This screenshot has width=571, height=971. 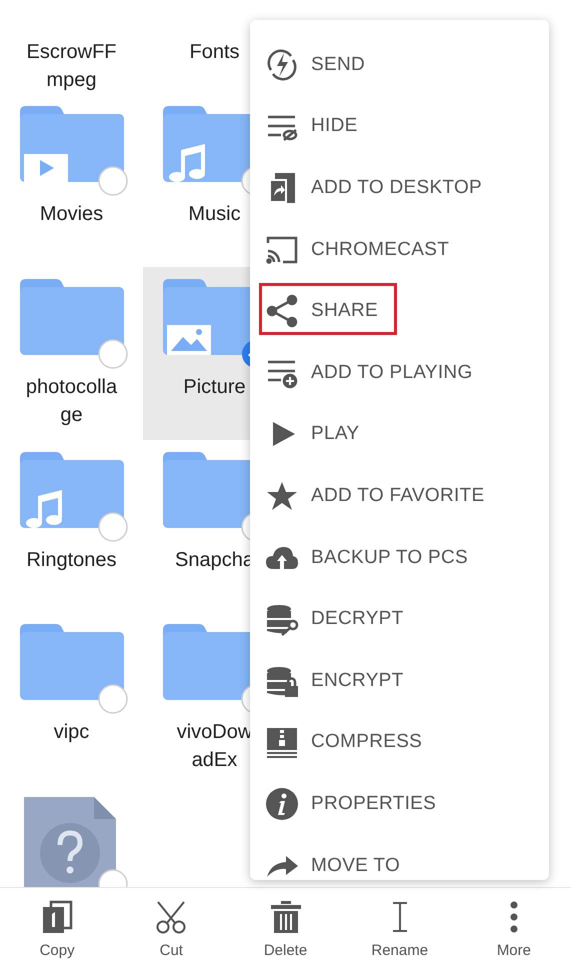 I want to click on info-icon, so click(x=282, y=803).